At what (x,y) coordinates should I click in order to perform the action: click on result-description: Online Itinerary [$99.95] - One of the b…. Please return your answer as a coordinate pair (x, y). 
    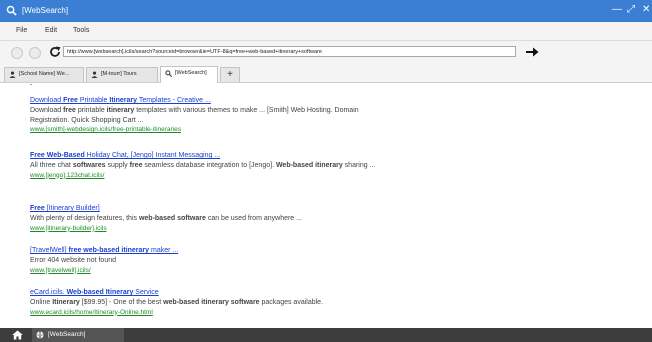
    Looking at the image, I should click on (177, 302).